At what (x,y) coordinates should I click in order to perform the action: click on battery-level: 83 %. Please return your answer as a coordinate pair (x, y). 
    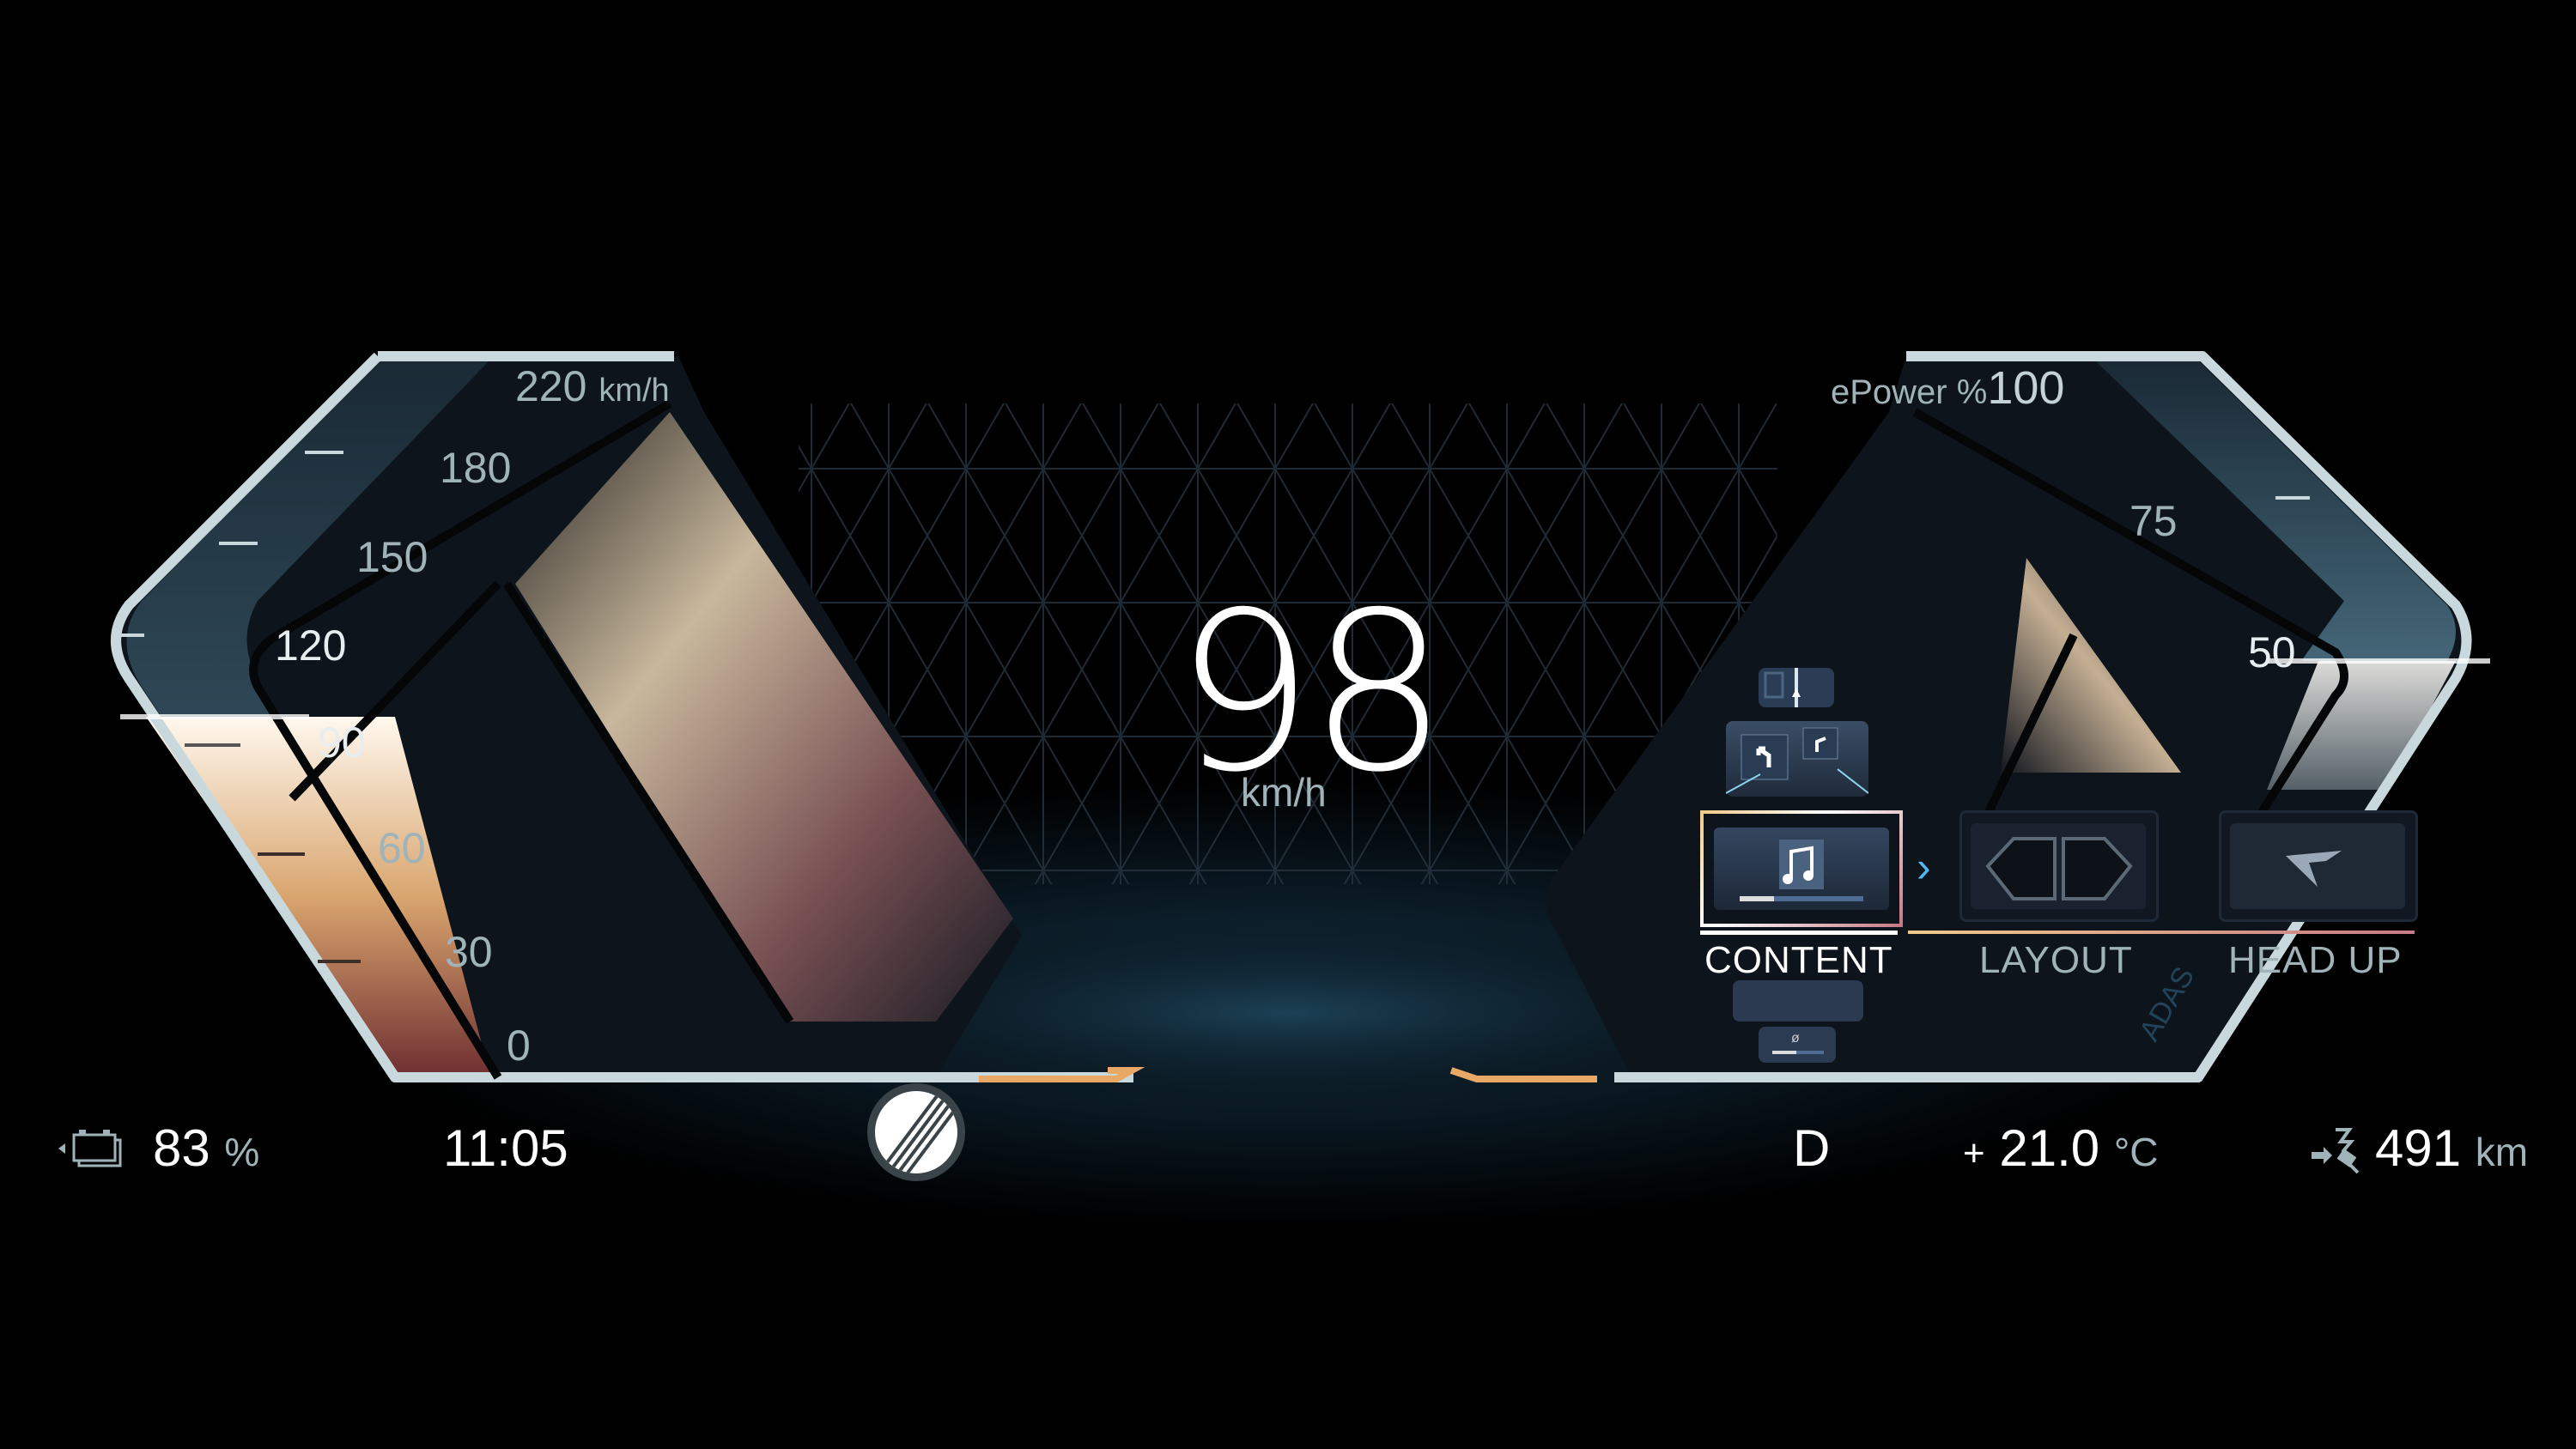
    Looking at the image, I should click on (206, 1148).